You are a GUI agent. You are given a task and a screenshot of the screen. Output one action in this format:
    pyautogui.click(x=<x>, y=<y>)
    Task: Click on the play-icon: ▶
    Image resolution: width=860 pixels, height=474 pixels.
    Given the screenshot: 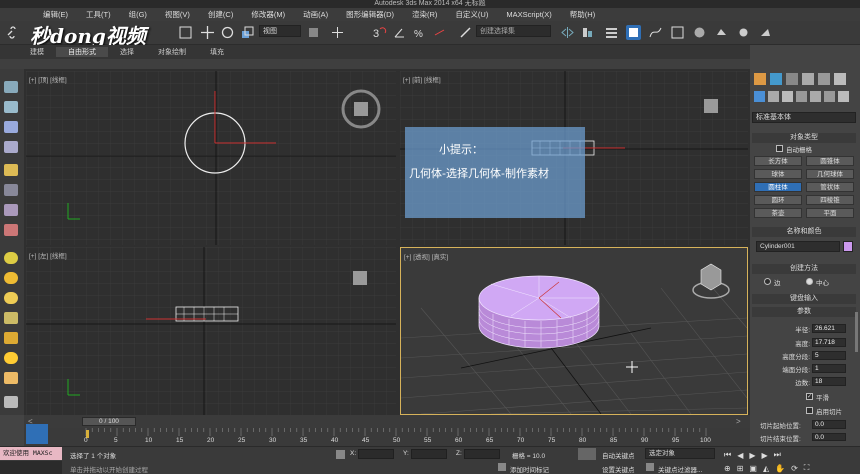 What is the action you would take?
    pyautogui.click(x=752, y=455)
    